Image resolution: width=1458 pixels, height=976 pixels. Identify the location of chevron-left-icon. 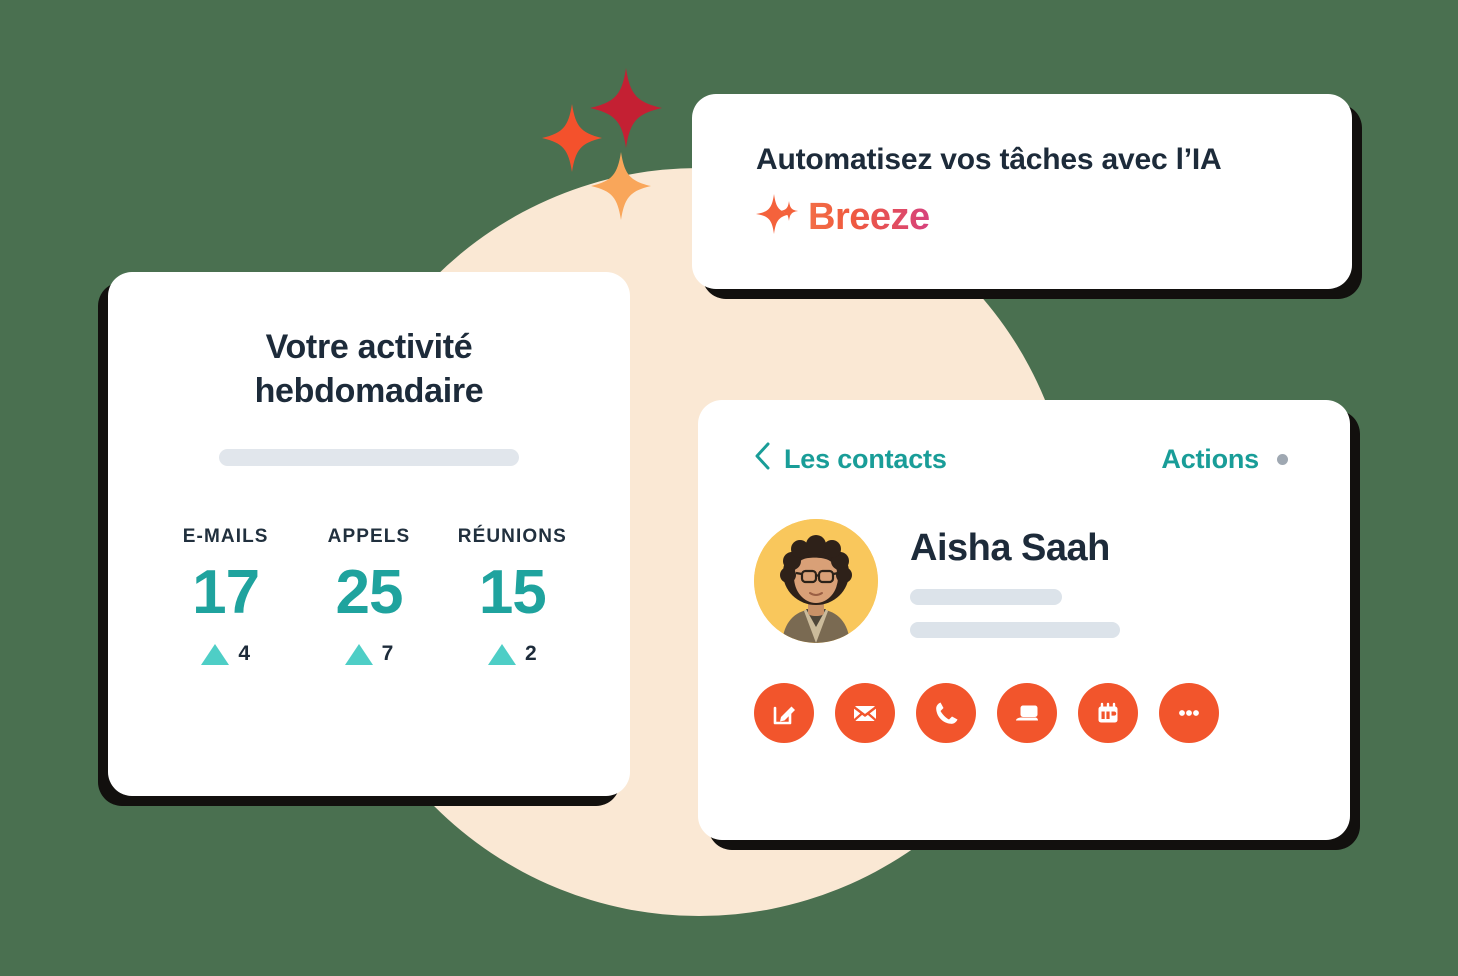
(762, 459).